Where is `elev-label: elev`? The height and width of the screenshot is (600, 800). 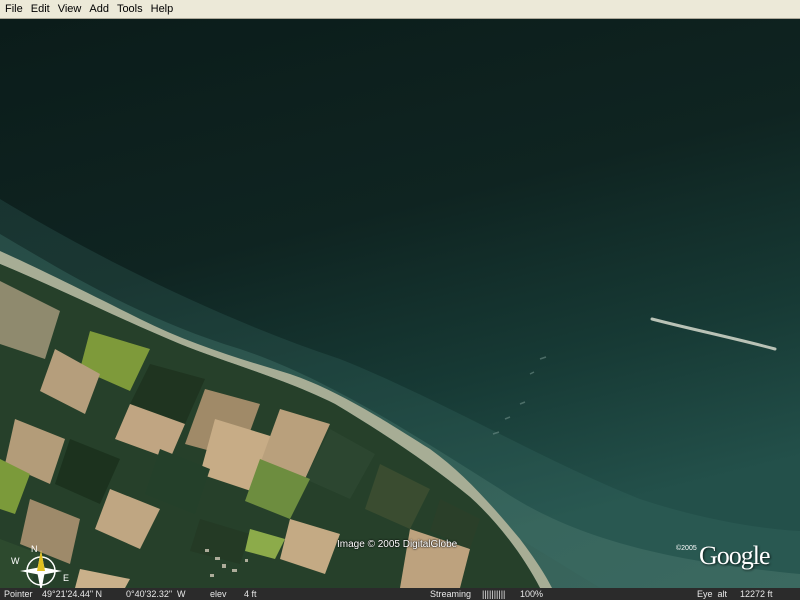 elev-label: elev is located at coordinates (218, 594).